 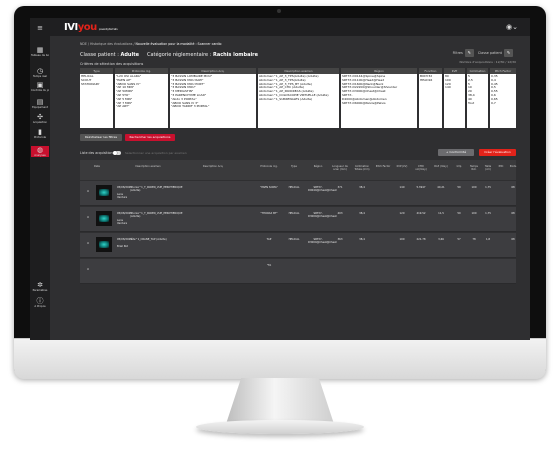 I want to click on criteria-multiselect: 0,35 0,4 0,45 0,5 0,55 0,6 0,65 0,7, so click(x=503, y=101).